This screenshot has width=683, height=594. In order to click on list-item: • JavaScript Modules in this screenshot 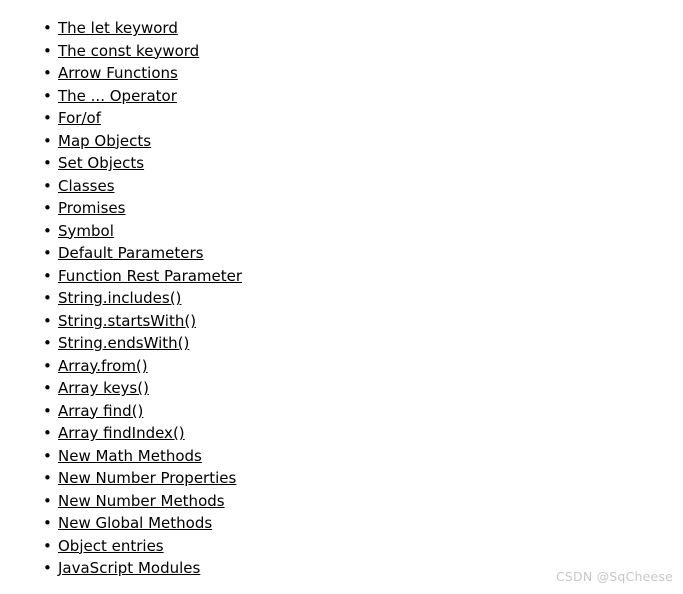, I will do `click(121, 568)`.